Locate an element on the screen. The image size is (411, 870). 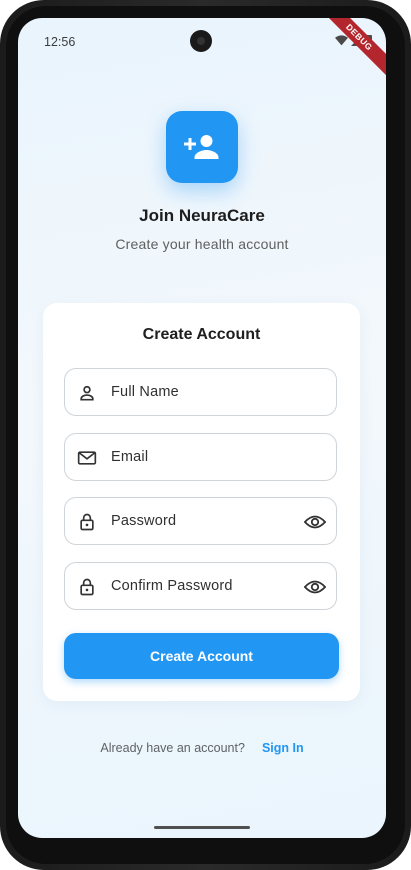
password-field: Password is located at coordinates (200, 521).